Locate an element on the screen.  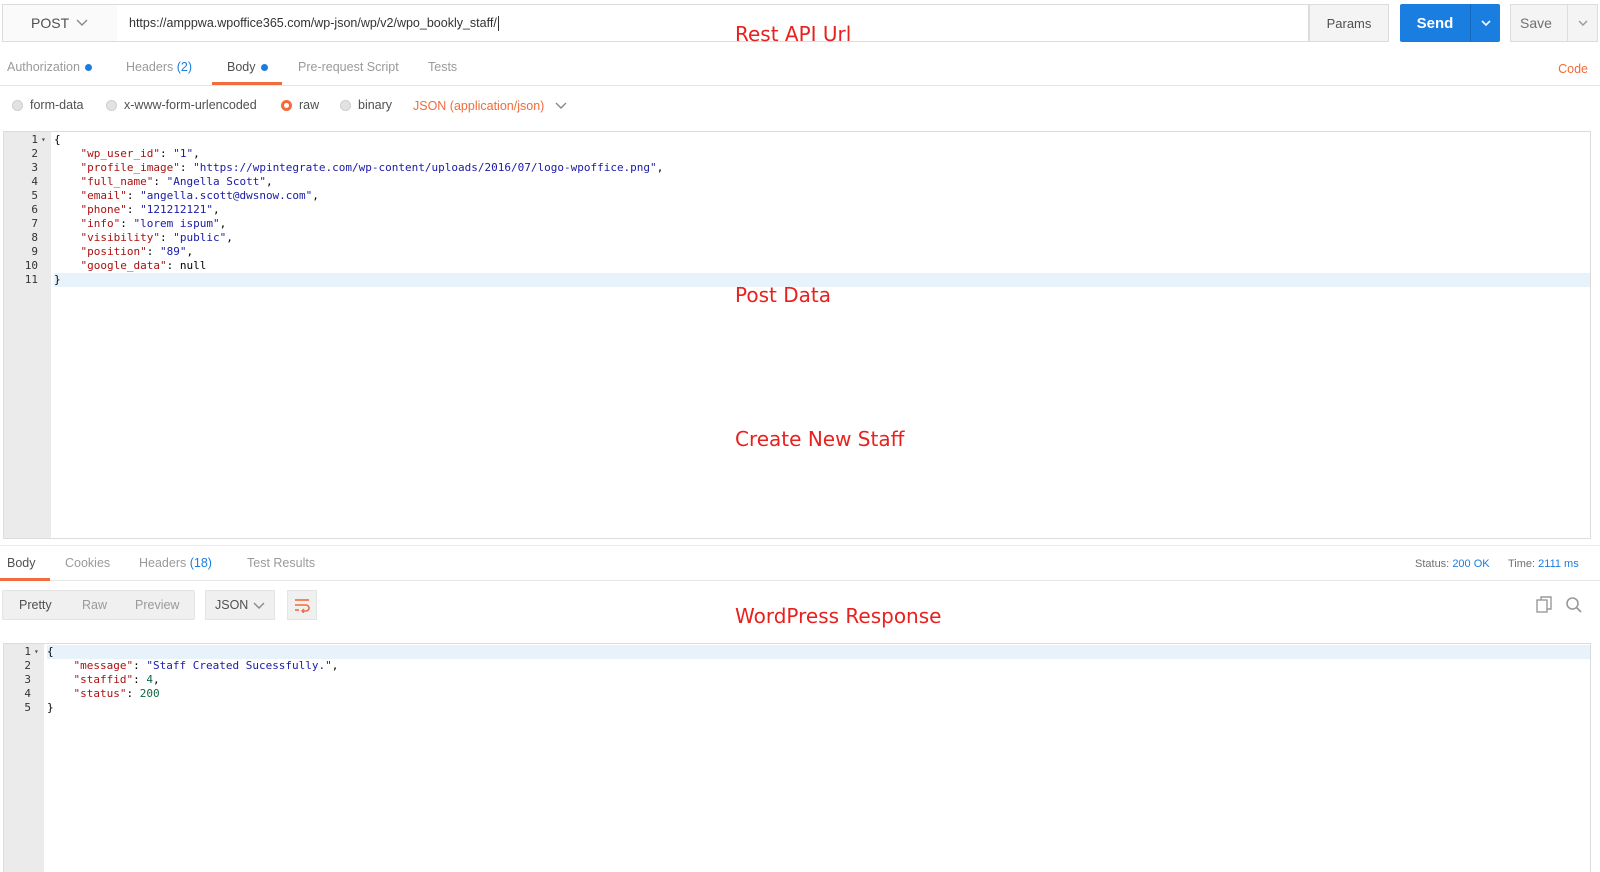
radio-binary: binary is located at coordinates (366, 105).